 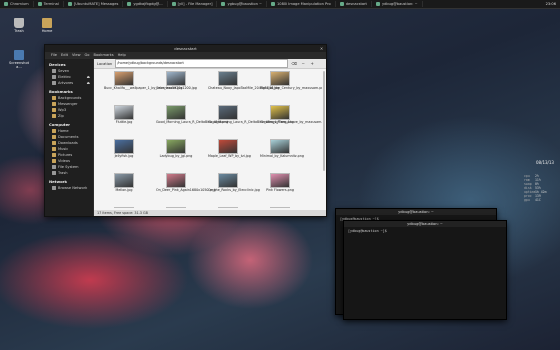 What do you see at coordinates (282, 149) in the screenshot?
I see `file-item: Minimal_by_Kalumnitz.png` at bounding box center [282, 149].